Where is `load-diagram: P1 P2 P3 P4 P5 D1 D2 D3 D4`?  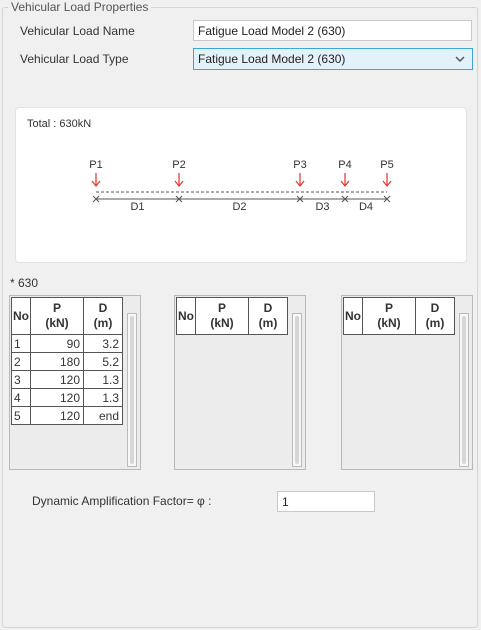
load-diagram: P1 P2 P3 P4 P5 D1 D2 D3 D4 is located at coordinates (241, 186).